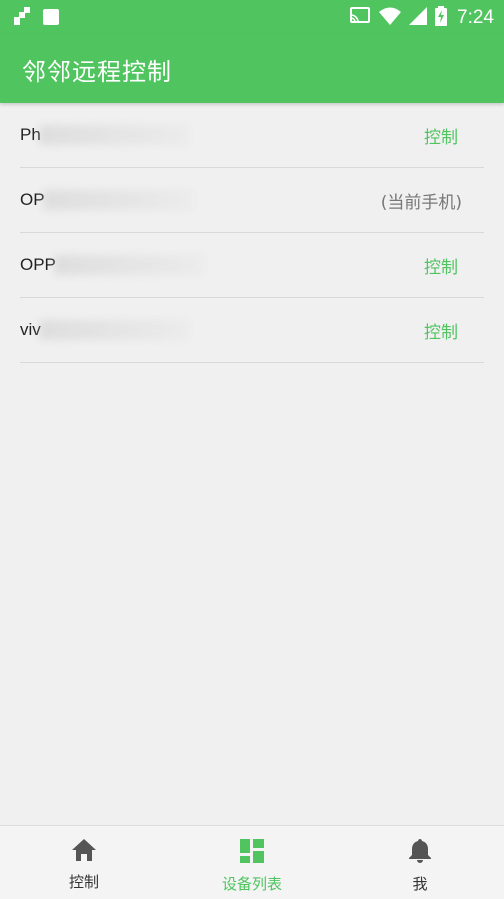 This screenshot has width=504, height=899. Describe the element at coordinates (252, 200) in the screenshot. I see `list-item: OP (当前手机)` at that location.